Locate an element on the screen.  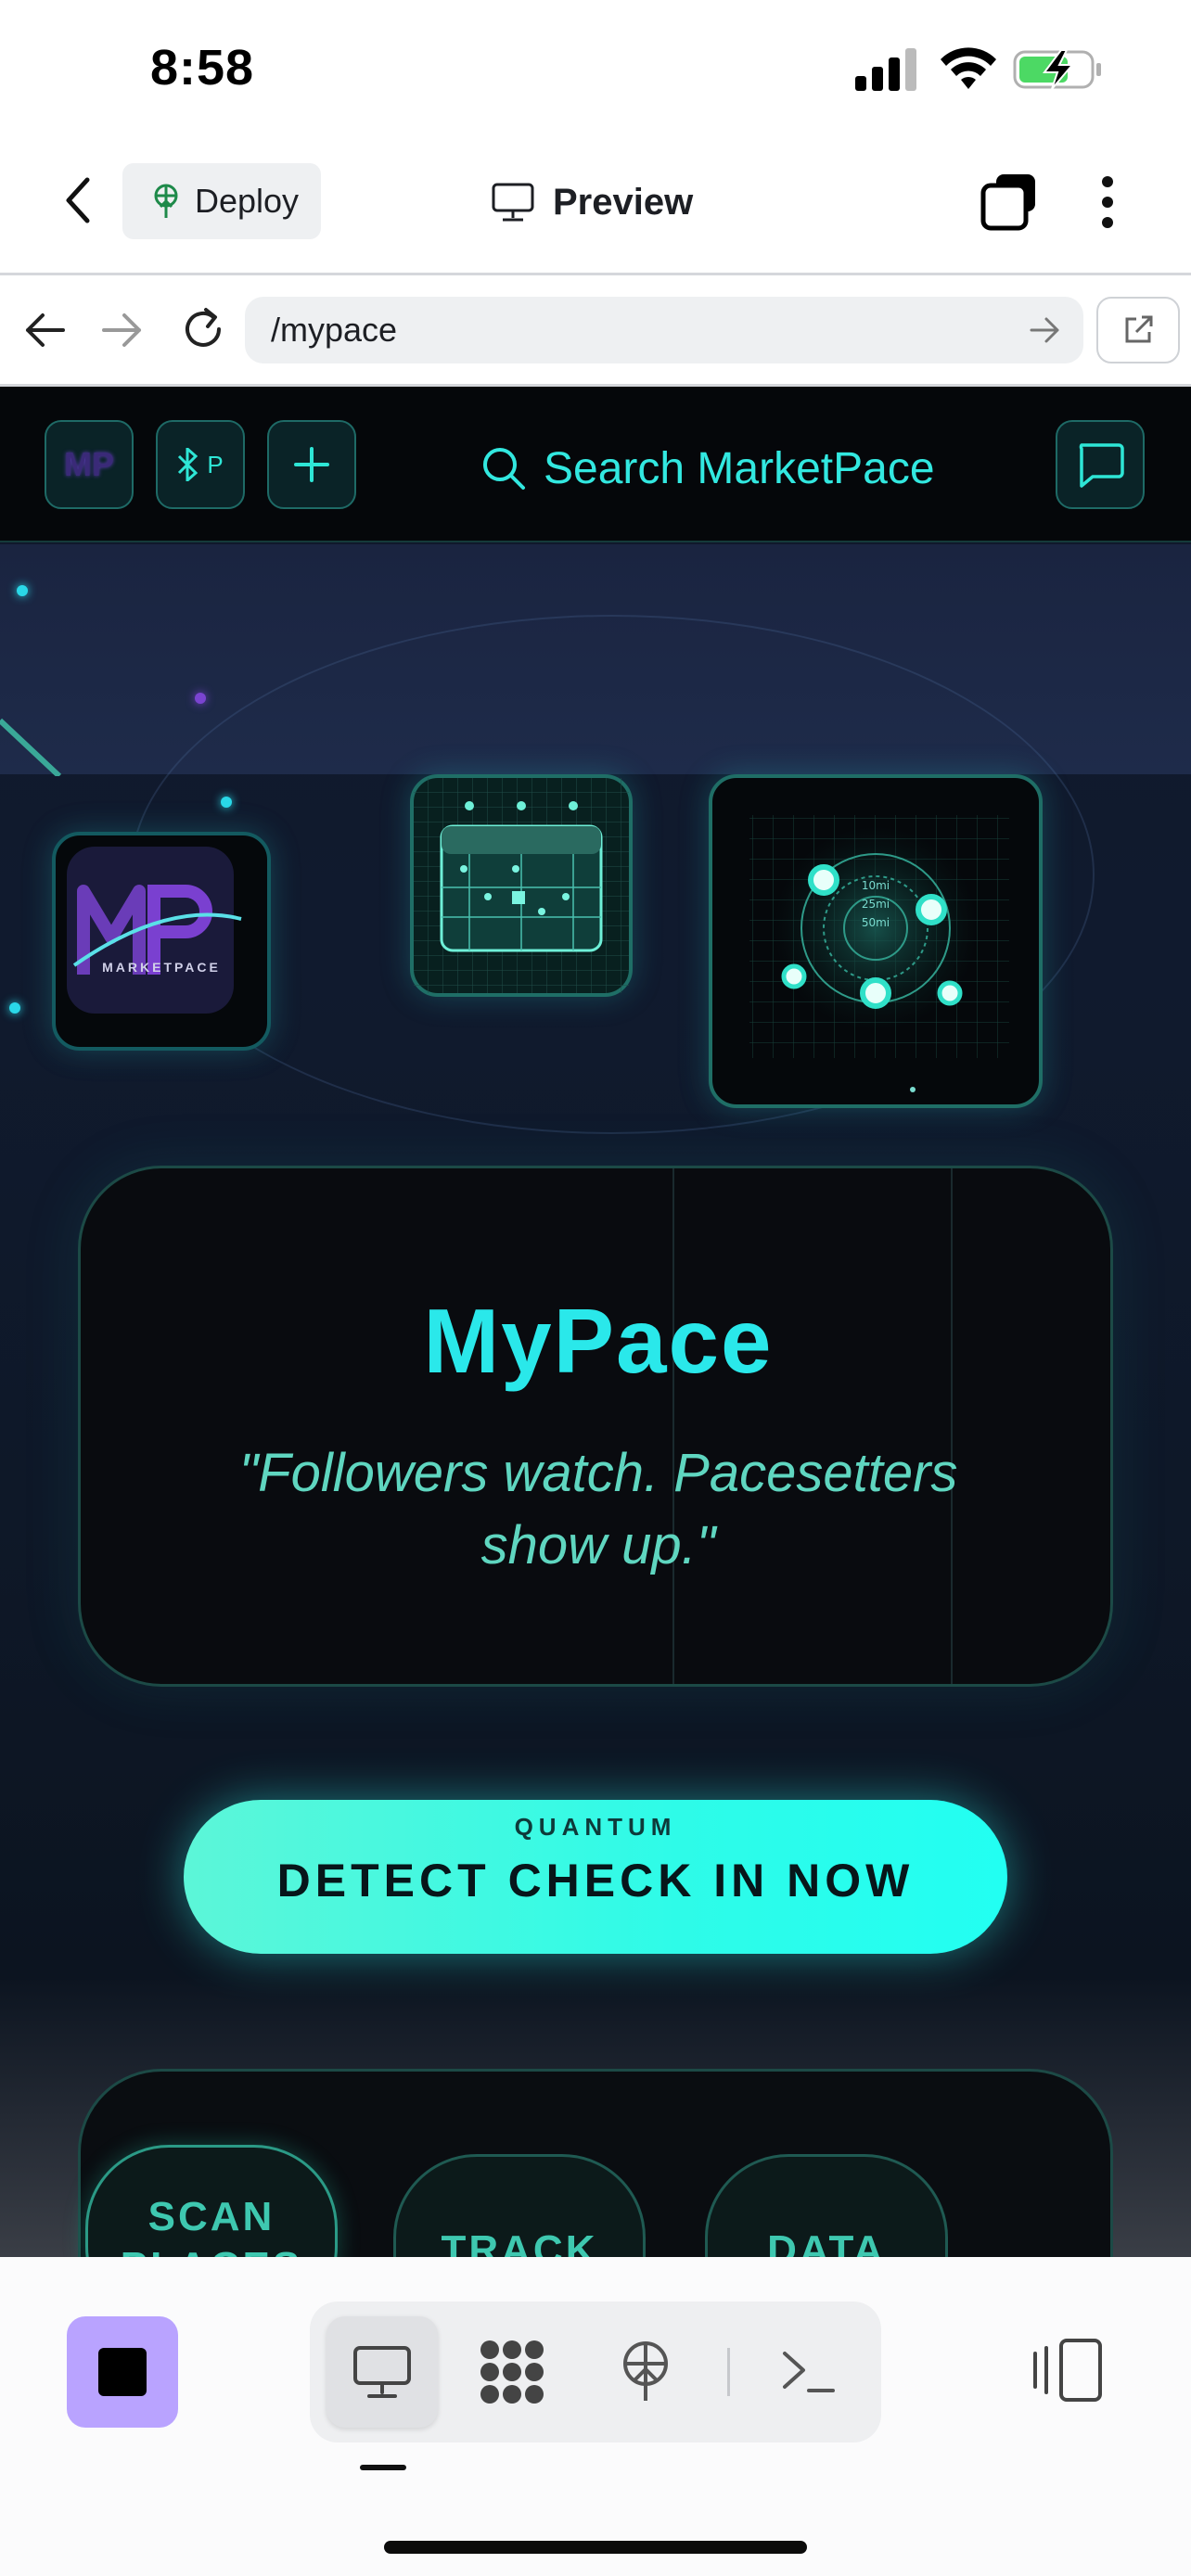
back-button is located at coordinates (78, 200).